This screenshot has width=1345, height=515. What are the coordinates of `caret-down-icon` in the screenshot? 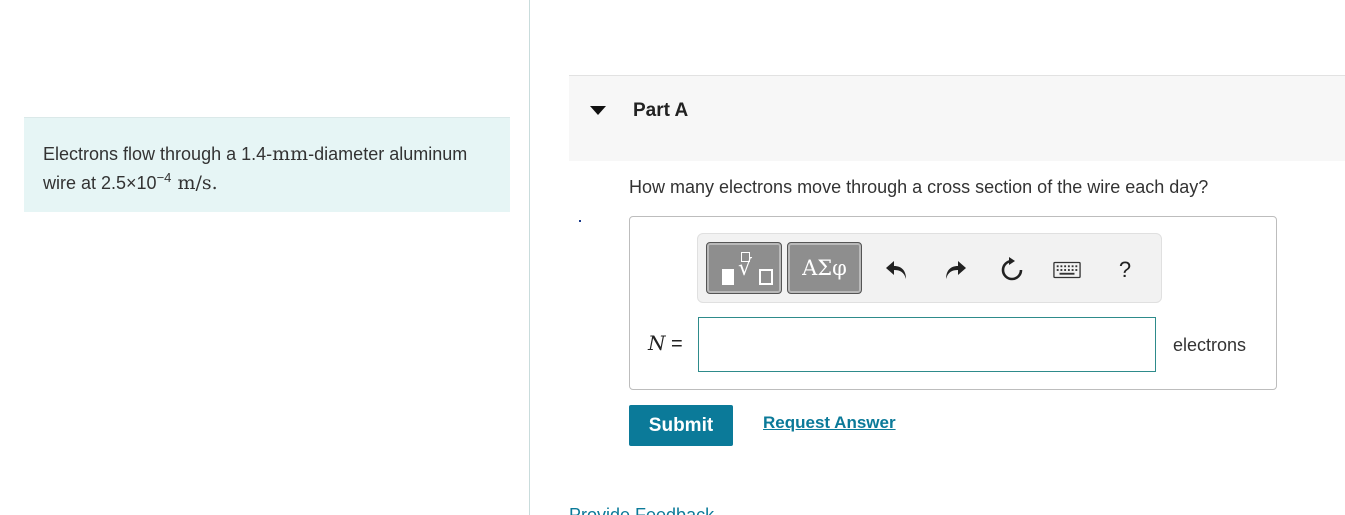 It's located at (598, 110).